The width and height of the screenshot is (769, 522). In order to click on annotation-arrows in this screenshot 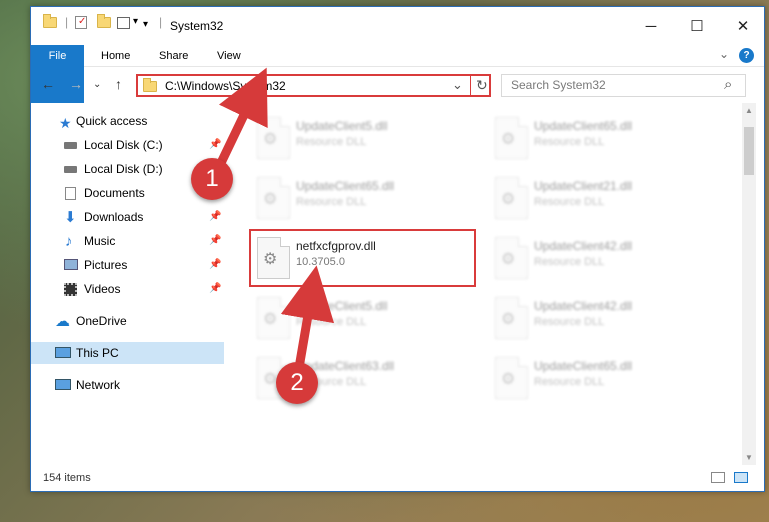, I will do `click(275, 217)`.